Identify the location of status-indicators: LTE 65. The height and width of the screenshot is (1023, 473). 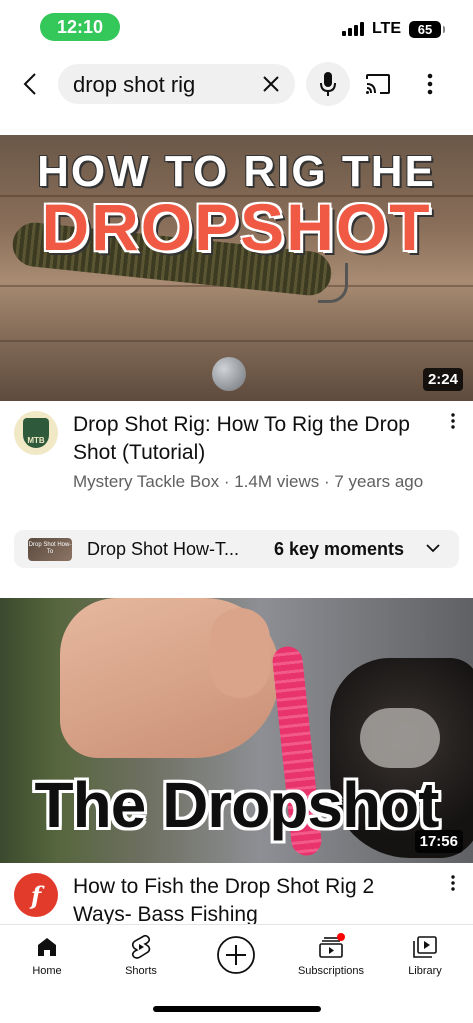
(393, 29).